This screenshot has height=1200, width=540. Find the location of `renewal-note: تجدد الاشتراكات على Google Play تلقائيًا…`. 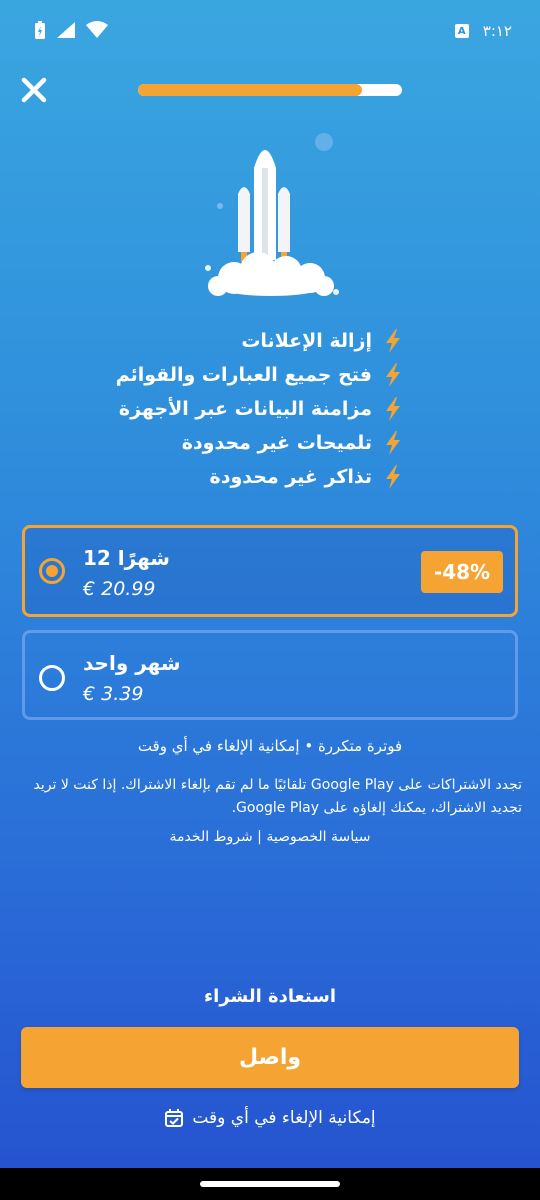

renewal-note: تجدد الاشتراكات على Google Play تلقائيًا… is located at coordinates (277, 796).